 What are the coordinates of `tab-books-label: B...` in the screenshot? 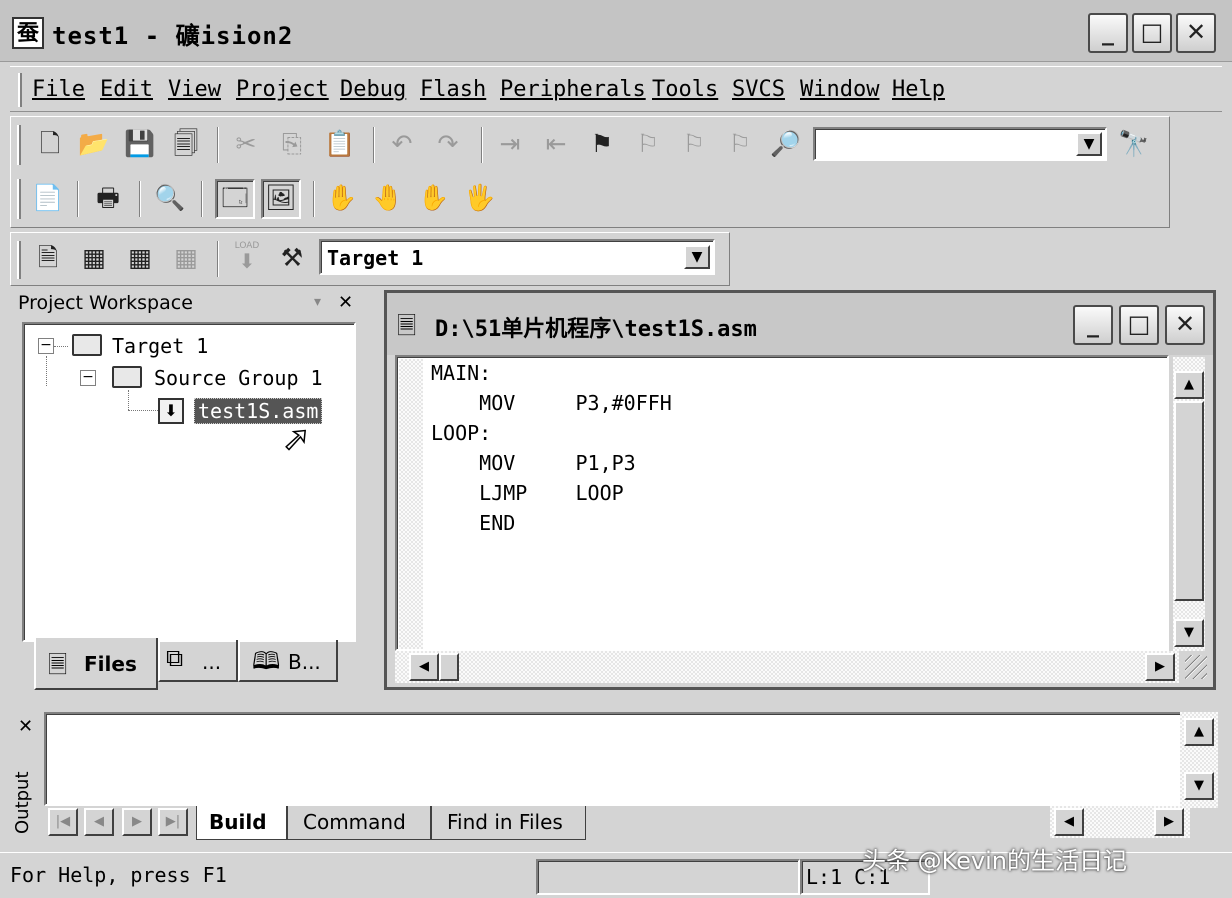 It's located at (304, 662).